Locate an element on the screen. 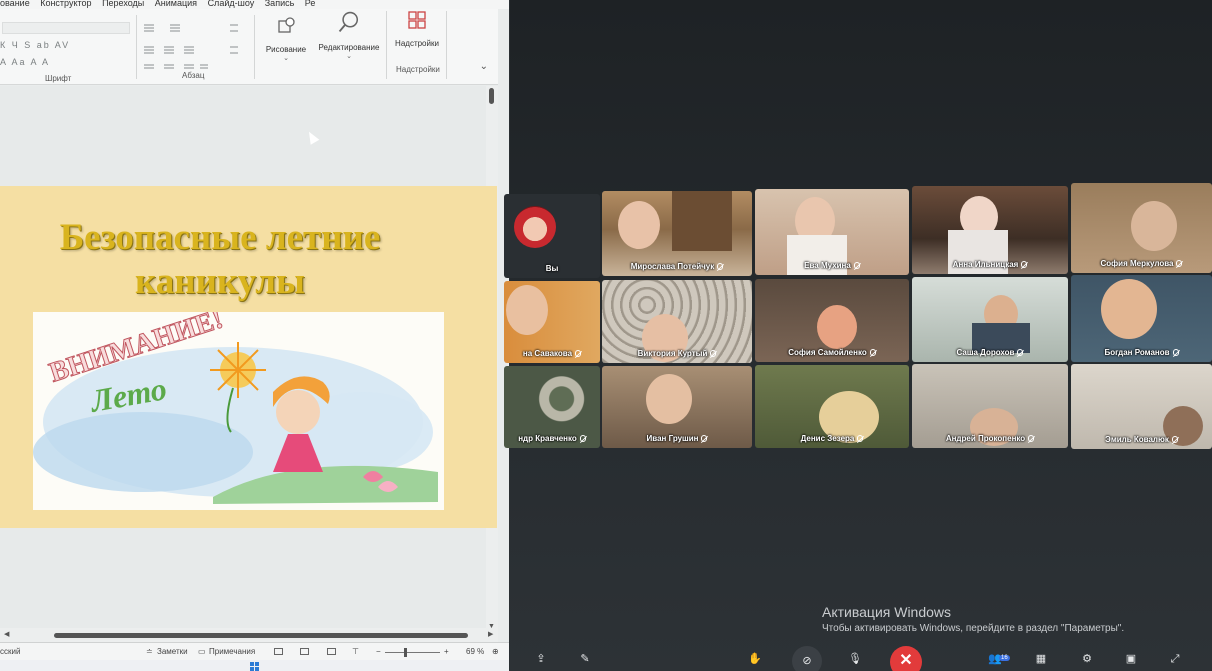 The width and height of the screenshot is (1212, 671). zoom-out-icon: − is located at coordinates (378, 651).